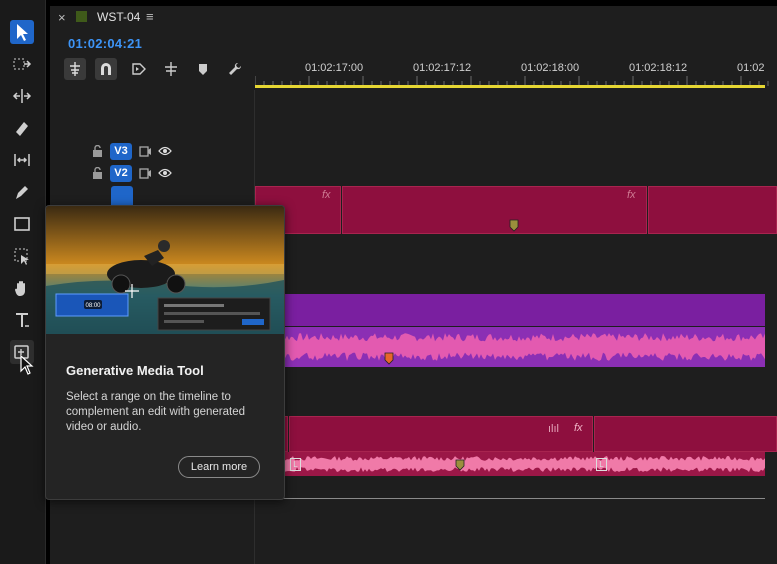 This screenshot has height=564, width=777. What do you see at coordinates (553, 429) in the screenshot?
I see `audio-fx-icon: ılıl` at bounding box center [553, 429].